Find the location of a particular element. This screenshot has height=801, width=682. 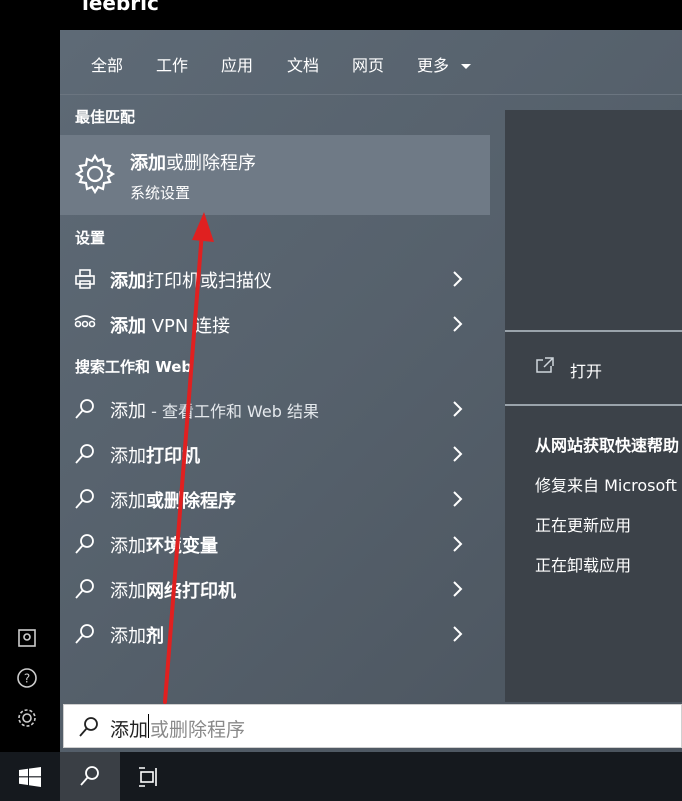

scope-tabs: 全部 工作 应用 文档 网页 更多 is located at coordinates (371, 62).